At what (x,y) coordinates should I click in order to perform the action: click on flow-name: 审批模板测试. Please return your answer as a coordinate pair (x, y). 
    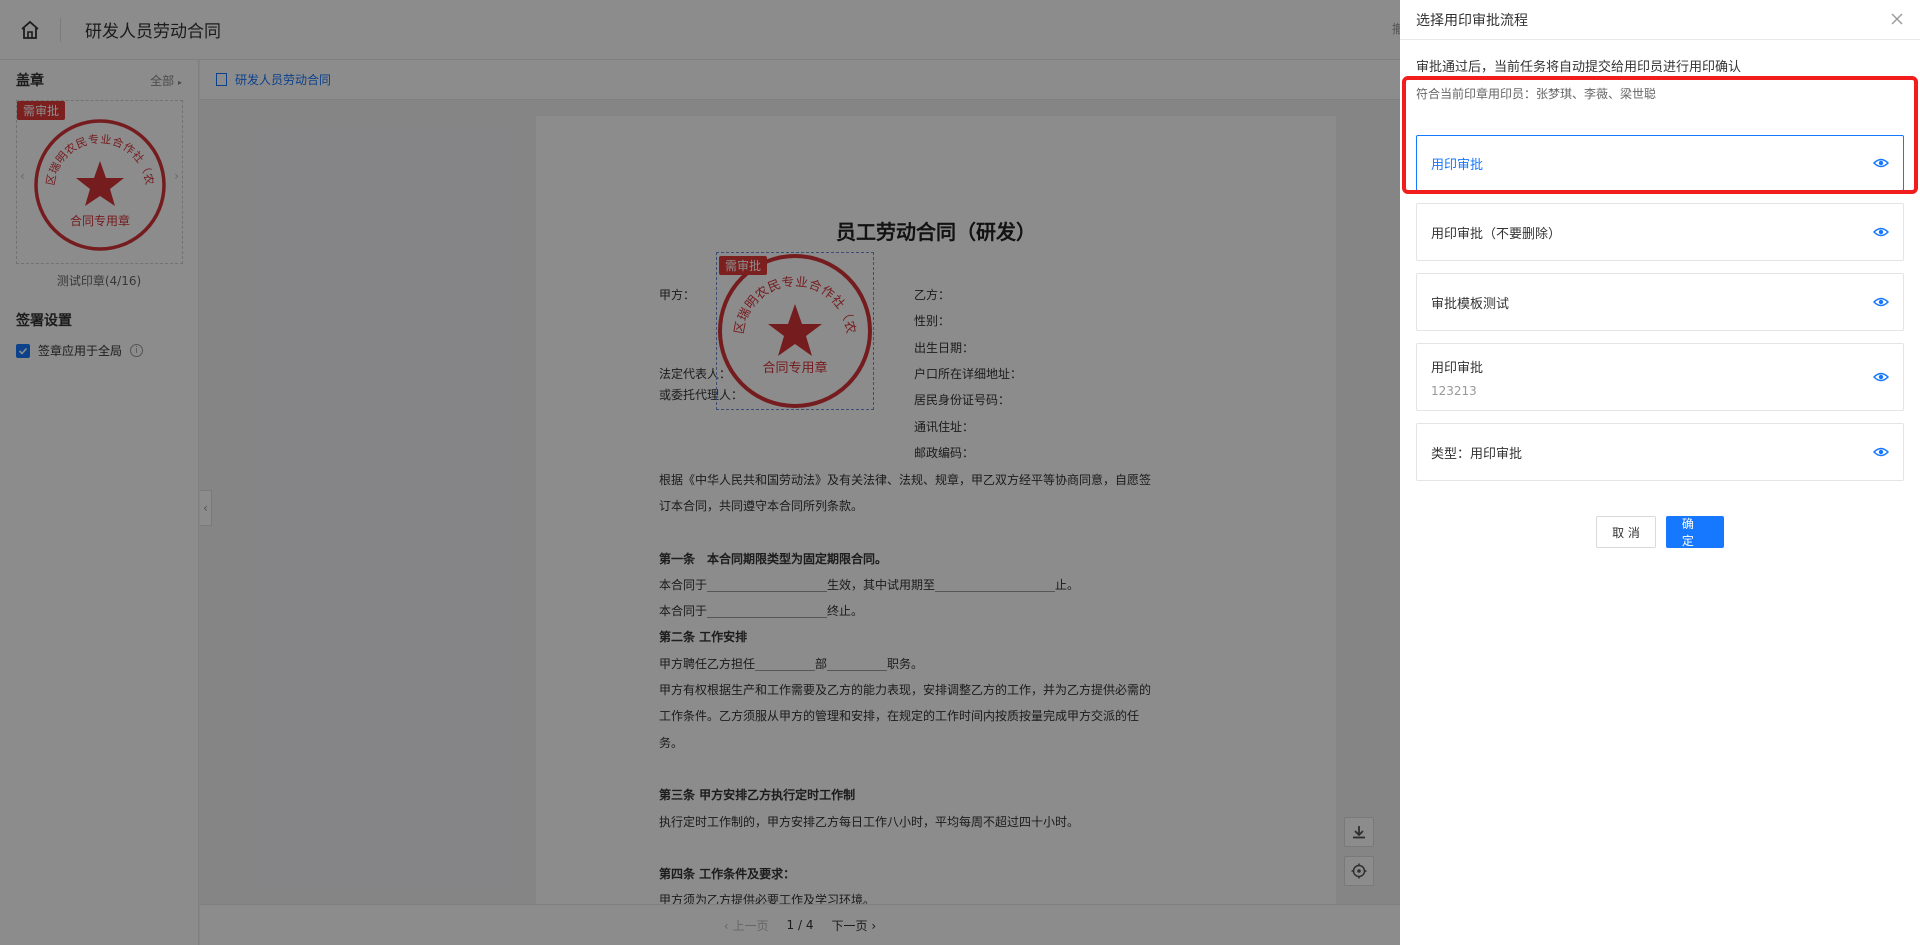
    Looking at the image, I should click on (1470, 304).